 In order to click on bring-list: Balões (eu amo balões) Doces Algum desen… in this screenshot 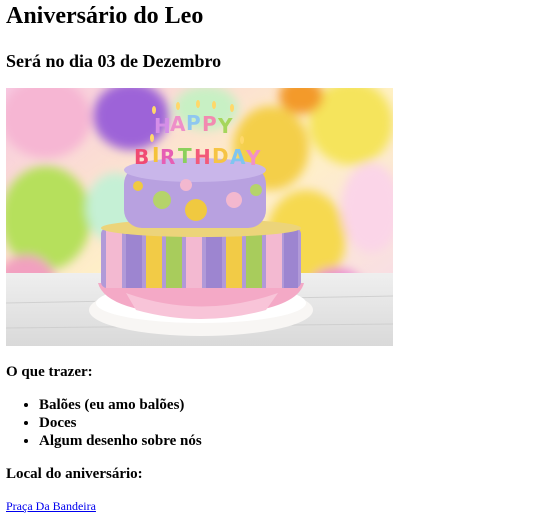, I will do `click(101, 423)`.